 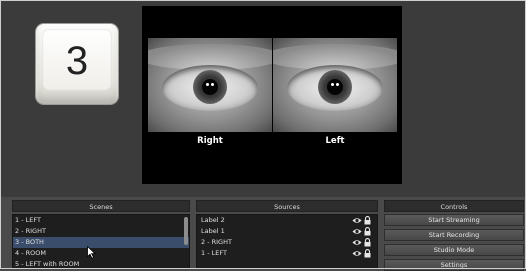 I want to click on left-eye-label: Left, so click(x=335, y=141).